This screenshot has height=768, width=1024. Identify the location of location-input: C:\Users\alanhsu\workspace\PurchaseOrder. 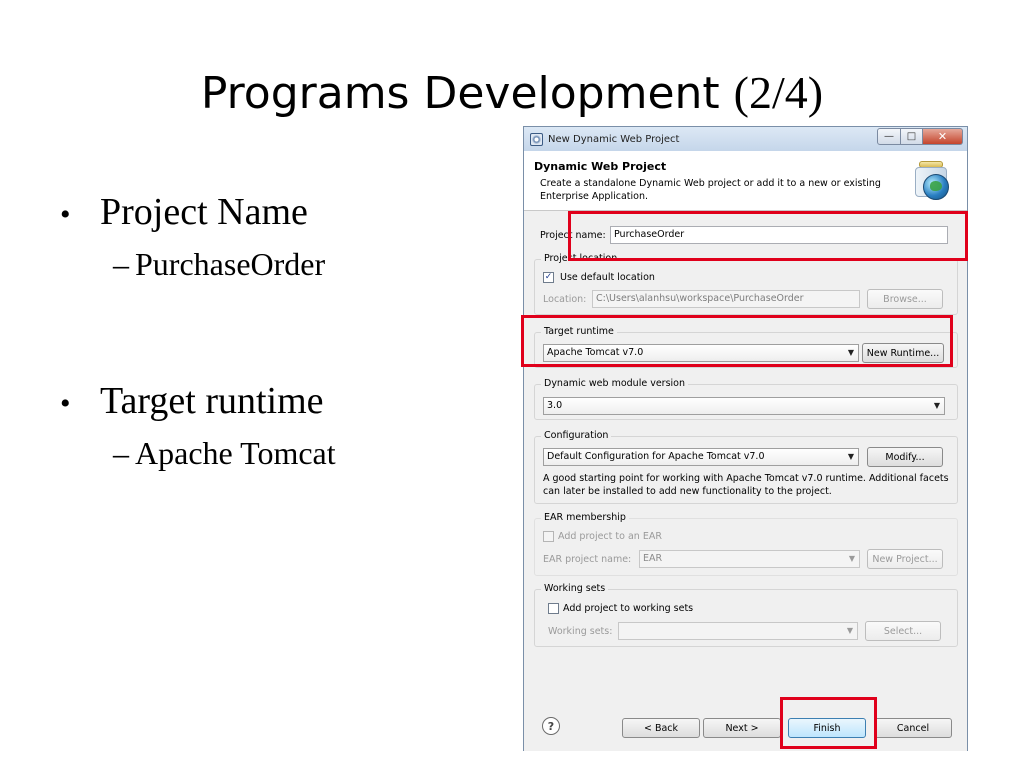
(726, 299).